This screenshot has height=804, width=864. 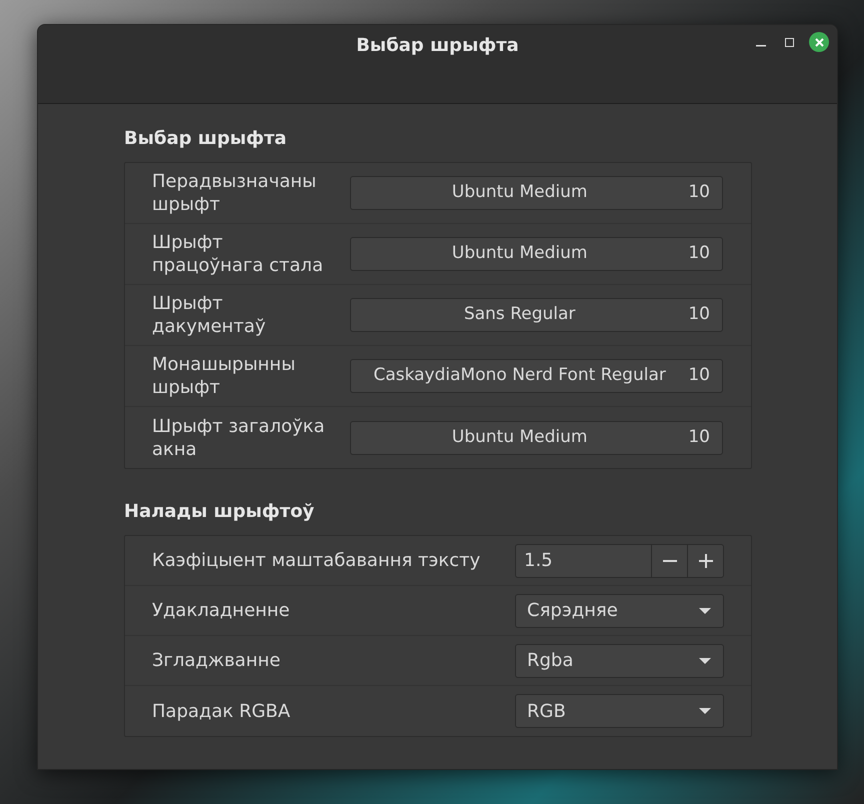 I want to click on decrement-button, so click(x=669, y=561).